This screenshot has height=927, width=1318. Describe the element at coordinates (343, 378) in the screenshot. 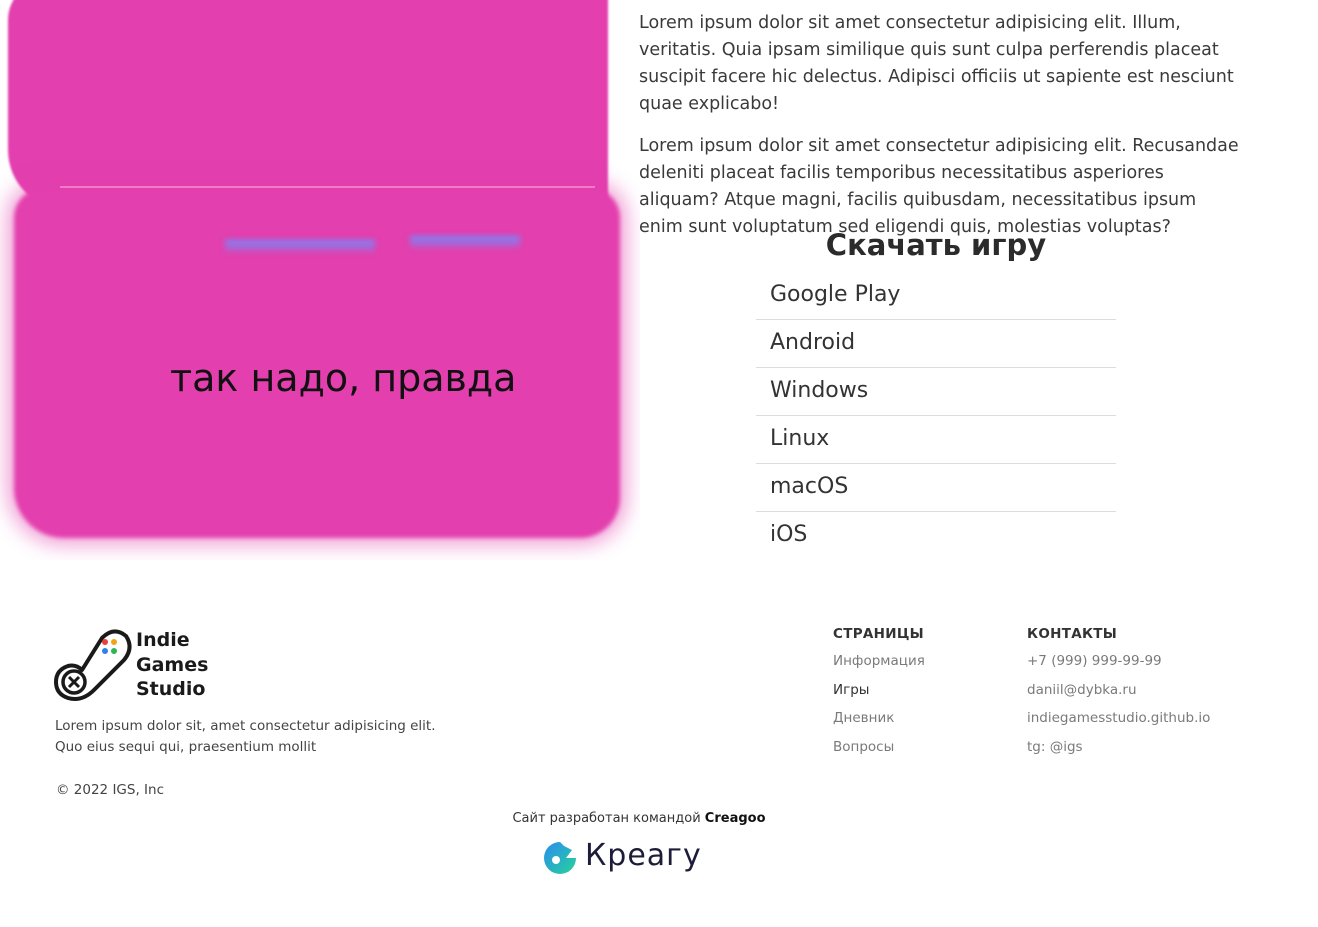

I see `hero-caption: так надо, правда` at that location.